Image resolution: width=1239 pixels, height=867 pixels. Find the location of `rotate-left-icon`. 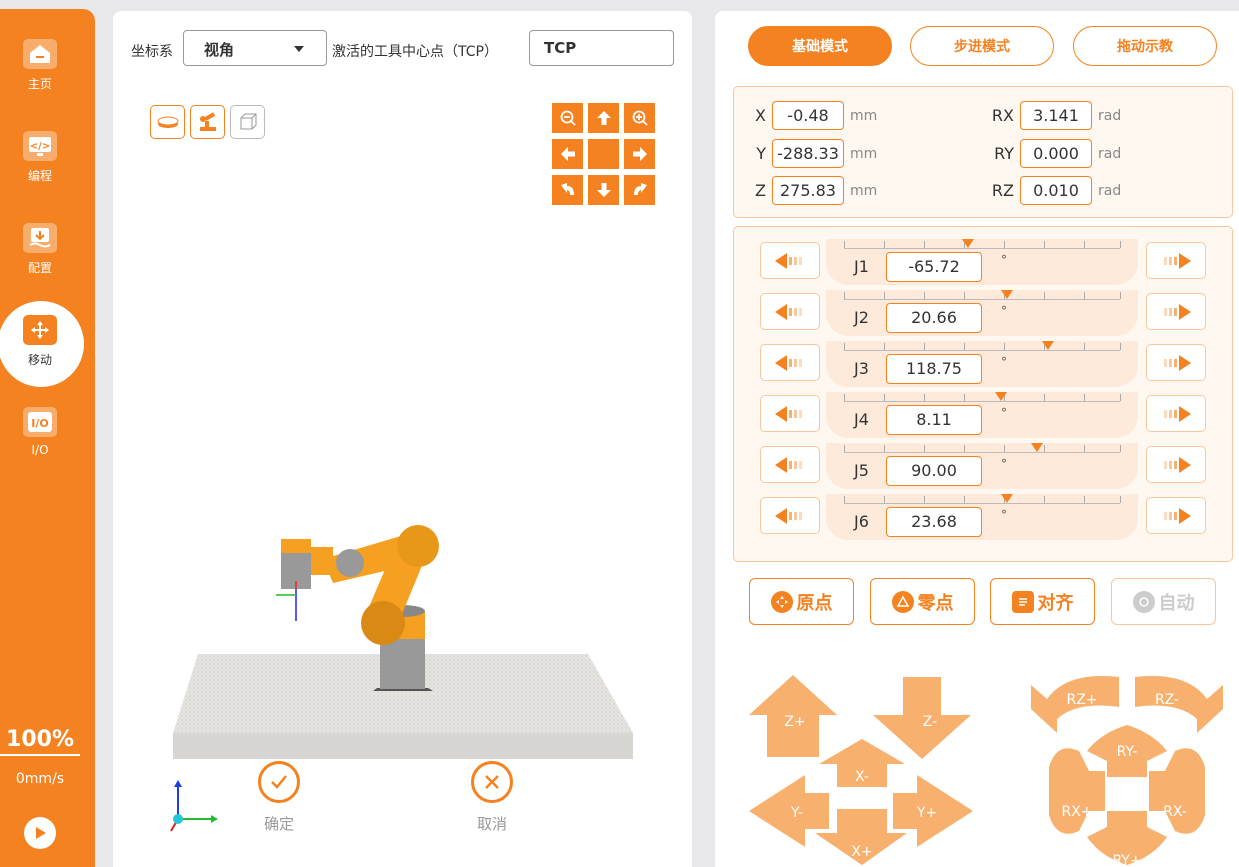

rotate-left-icon is located at coordinates (567, 189).